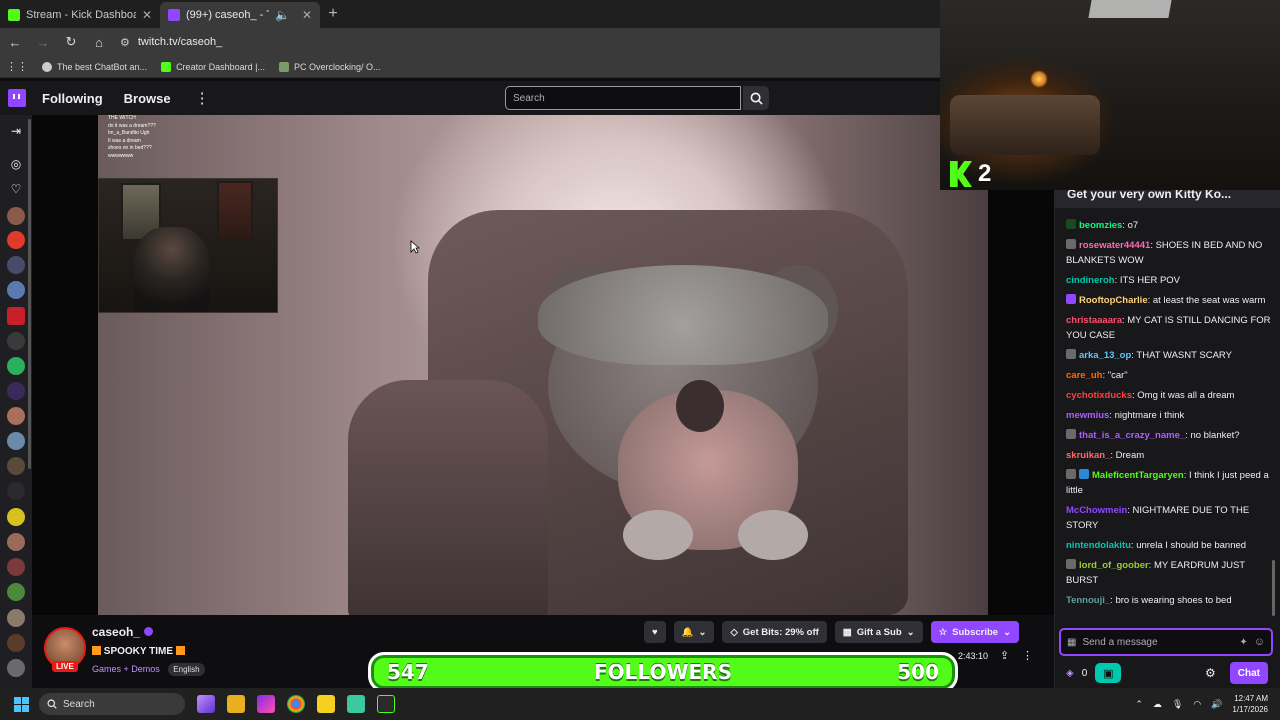 Image resolution: width=1280 pixels, height=720 pixels. What do you see at coordinates (1132, 435) in the screenshot?
I see `chat-username: that_is_a_crazy_name_` at bounding box center [1132, 435].